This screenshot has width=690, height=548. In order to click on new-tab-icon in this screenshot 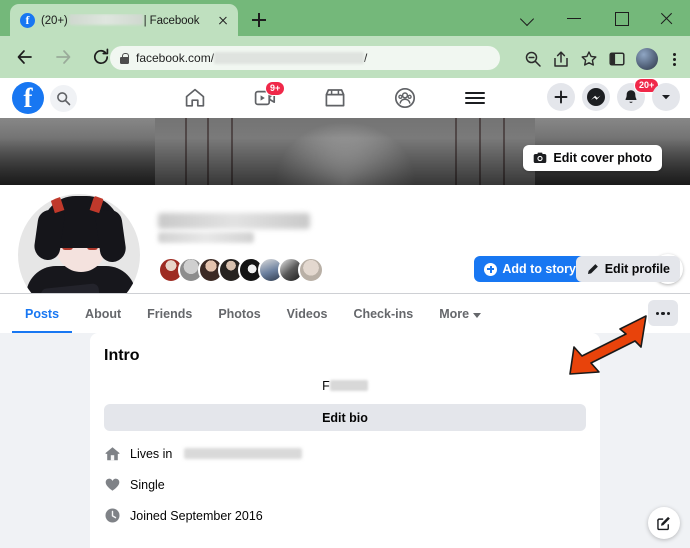, I will do `click(259, 20)`.